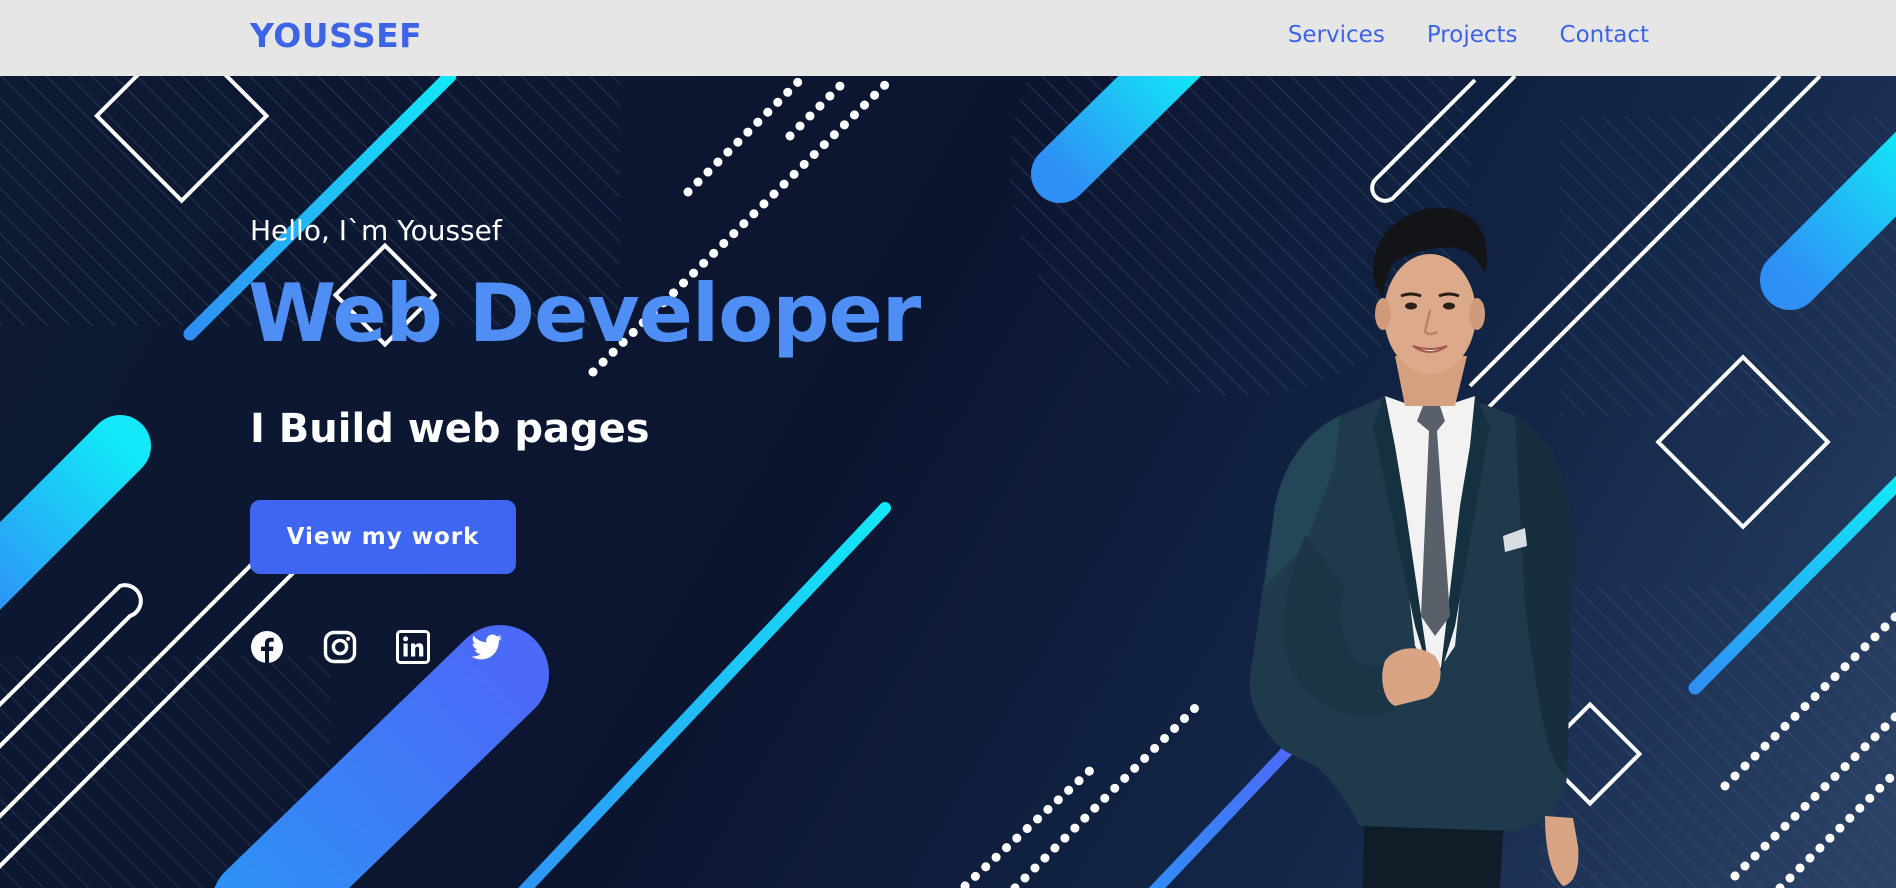 Image resolution: width=1896 pixels, height=888 pixels. I want to click on nav-link-contact: Contact, so click(1604, 35).